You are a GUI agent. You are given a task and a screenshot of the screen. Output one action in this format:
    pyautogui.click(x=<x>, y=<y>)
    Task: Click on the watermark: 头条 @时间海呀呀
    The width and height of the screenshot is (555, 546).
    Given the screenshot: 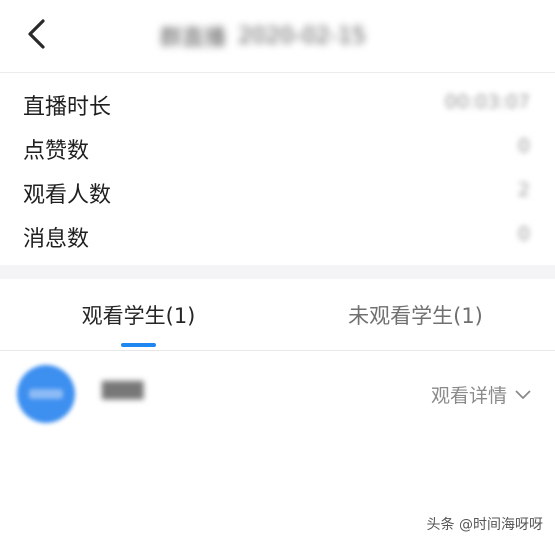 What is the action you would take?
    pyautogui.click(x=484, y=525)
    